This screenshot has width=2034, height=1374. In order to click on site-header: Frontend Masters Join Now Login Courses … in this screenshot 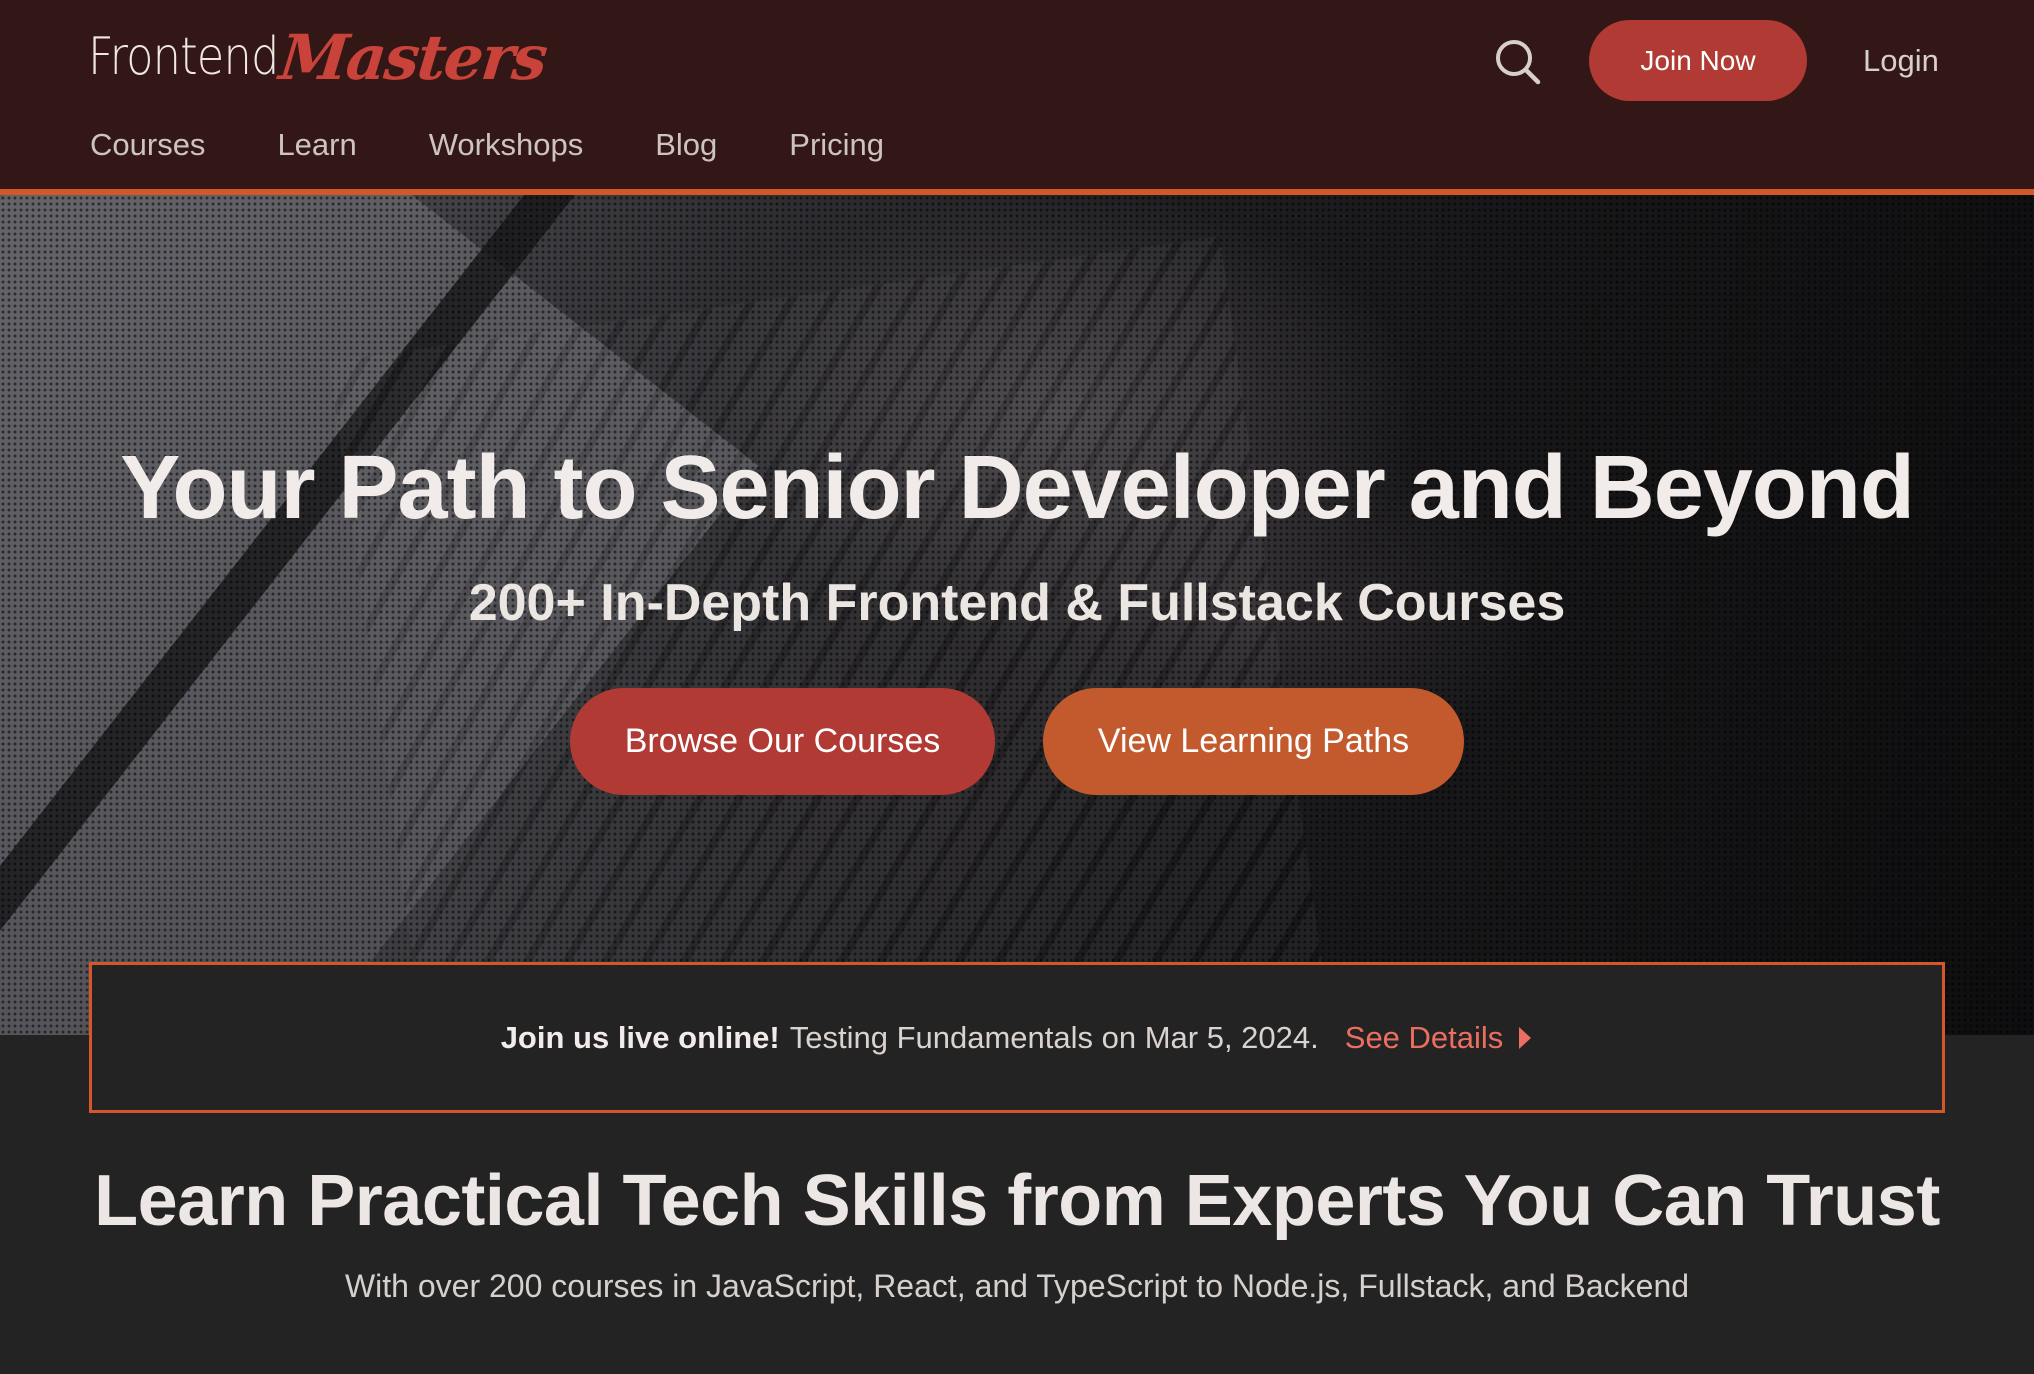, I will do `click(1017, 97)`.